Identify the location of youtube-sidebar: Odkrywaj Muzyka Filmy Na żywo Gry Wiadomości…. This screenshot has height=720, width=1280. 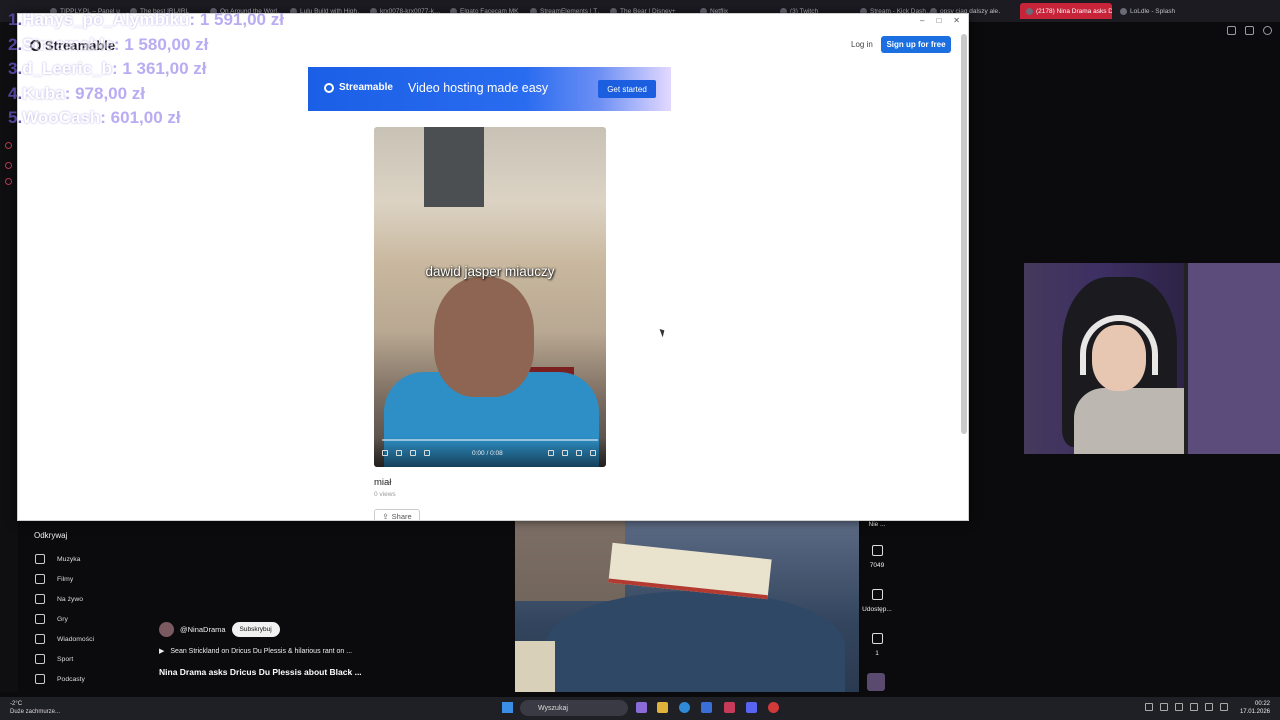
(99, 608).